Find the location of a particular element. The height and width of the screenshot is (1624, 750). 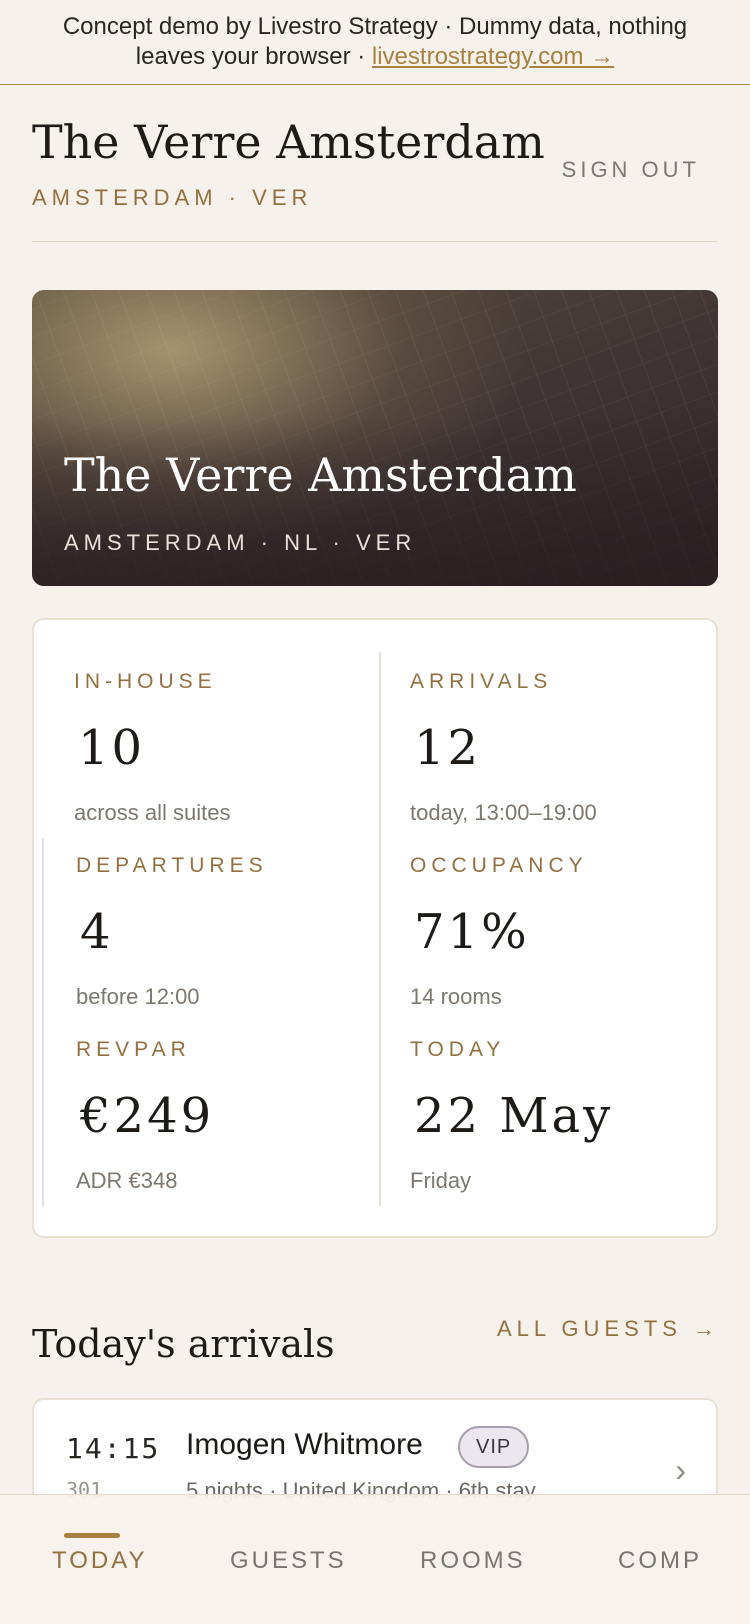

guest-name: Imogen Whitmore is located at coordinates (304, 1444).